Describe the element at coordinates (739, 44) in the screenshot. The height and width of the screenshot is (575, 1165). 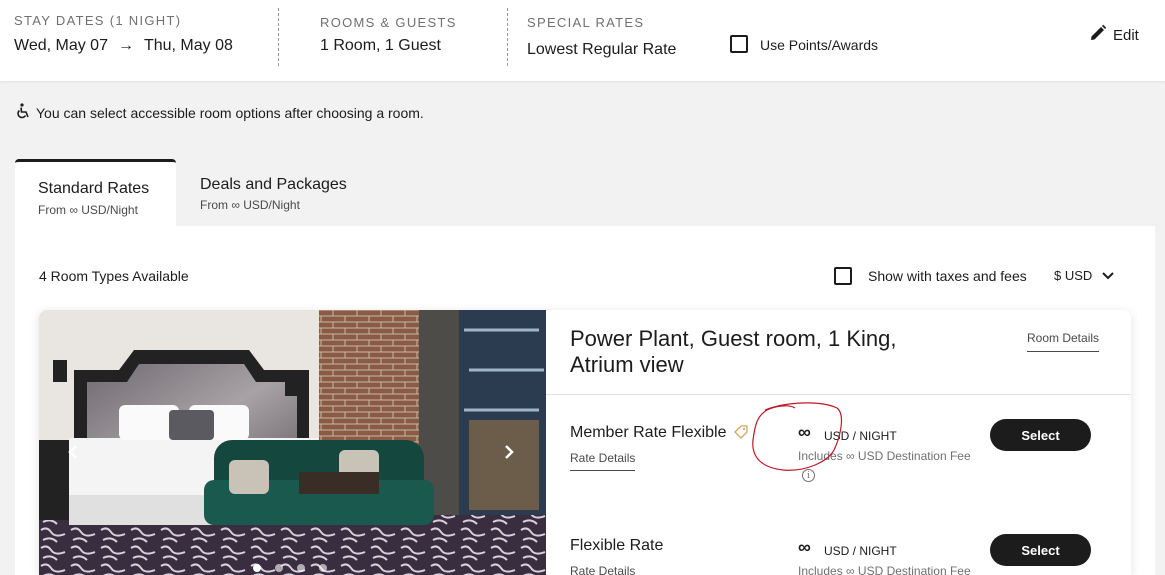
I see `use-points-checkbox` at that location.